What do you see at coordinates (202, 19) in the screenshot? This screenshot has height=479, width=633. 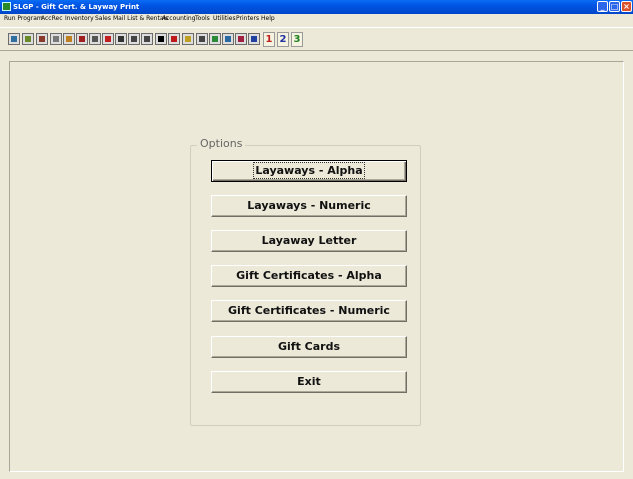 I see `menu-tools: Tools` at bounding box center [202, 19].